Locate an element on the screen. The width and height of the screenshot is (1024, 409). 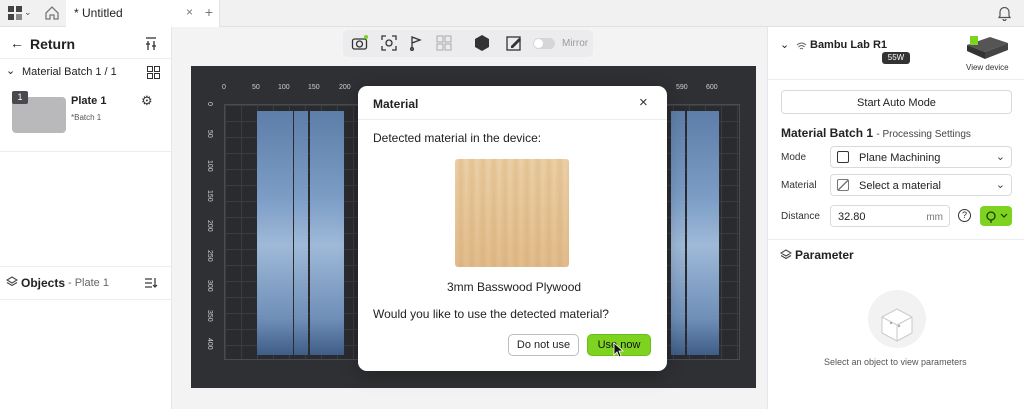
settings-sliders-icon is located at coordinates (151, 45).